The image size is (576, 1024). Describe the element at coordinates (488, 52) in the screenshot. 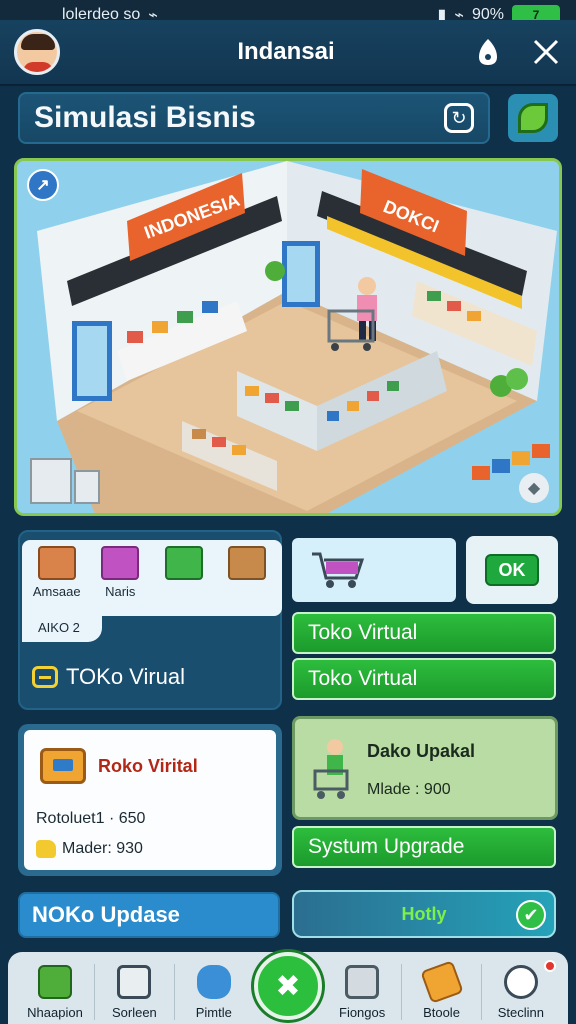

I see `alert-icon` at that location.